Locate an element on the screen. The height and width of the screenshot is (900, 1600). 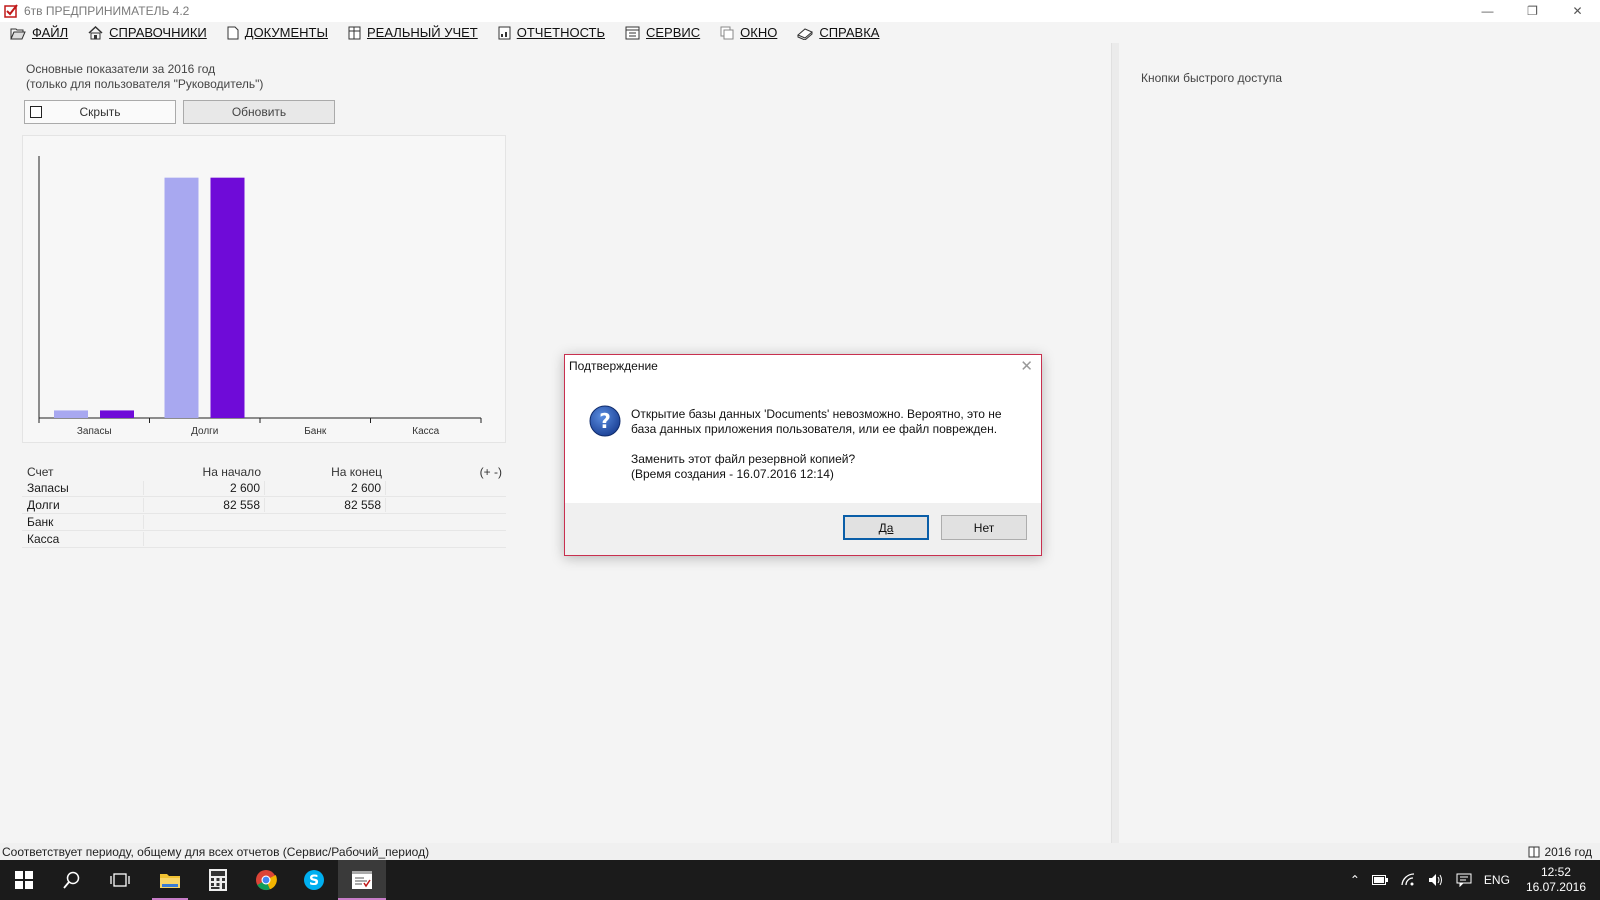
question-icon: ? is located at coordinates (605, 422).